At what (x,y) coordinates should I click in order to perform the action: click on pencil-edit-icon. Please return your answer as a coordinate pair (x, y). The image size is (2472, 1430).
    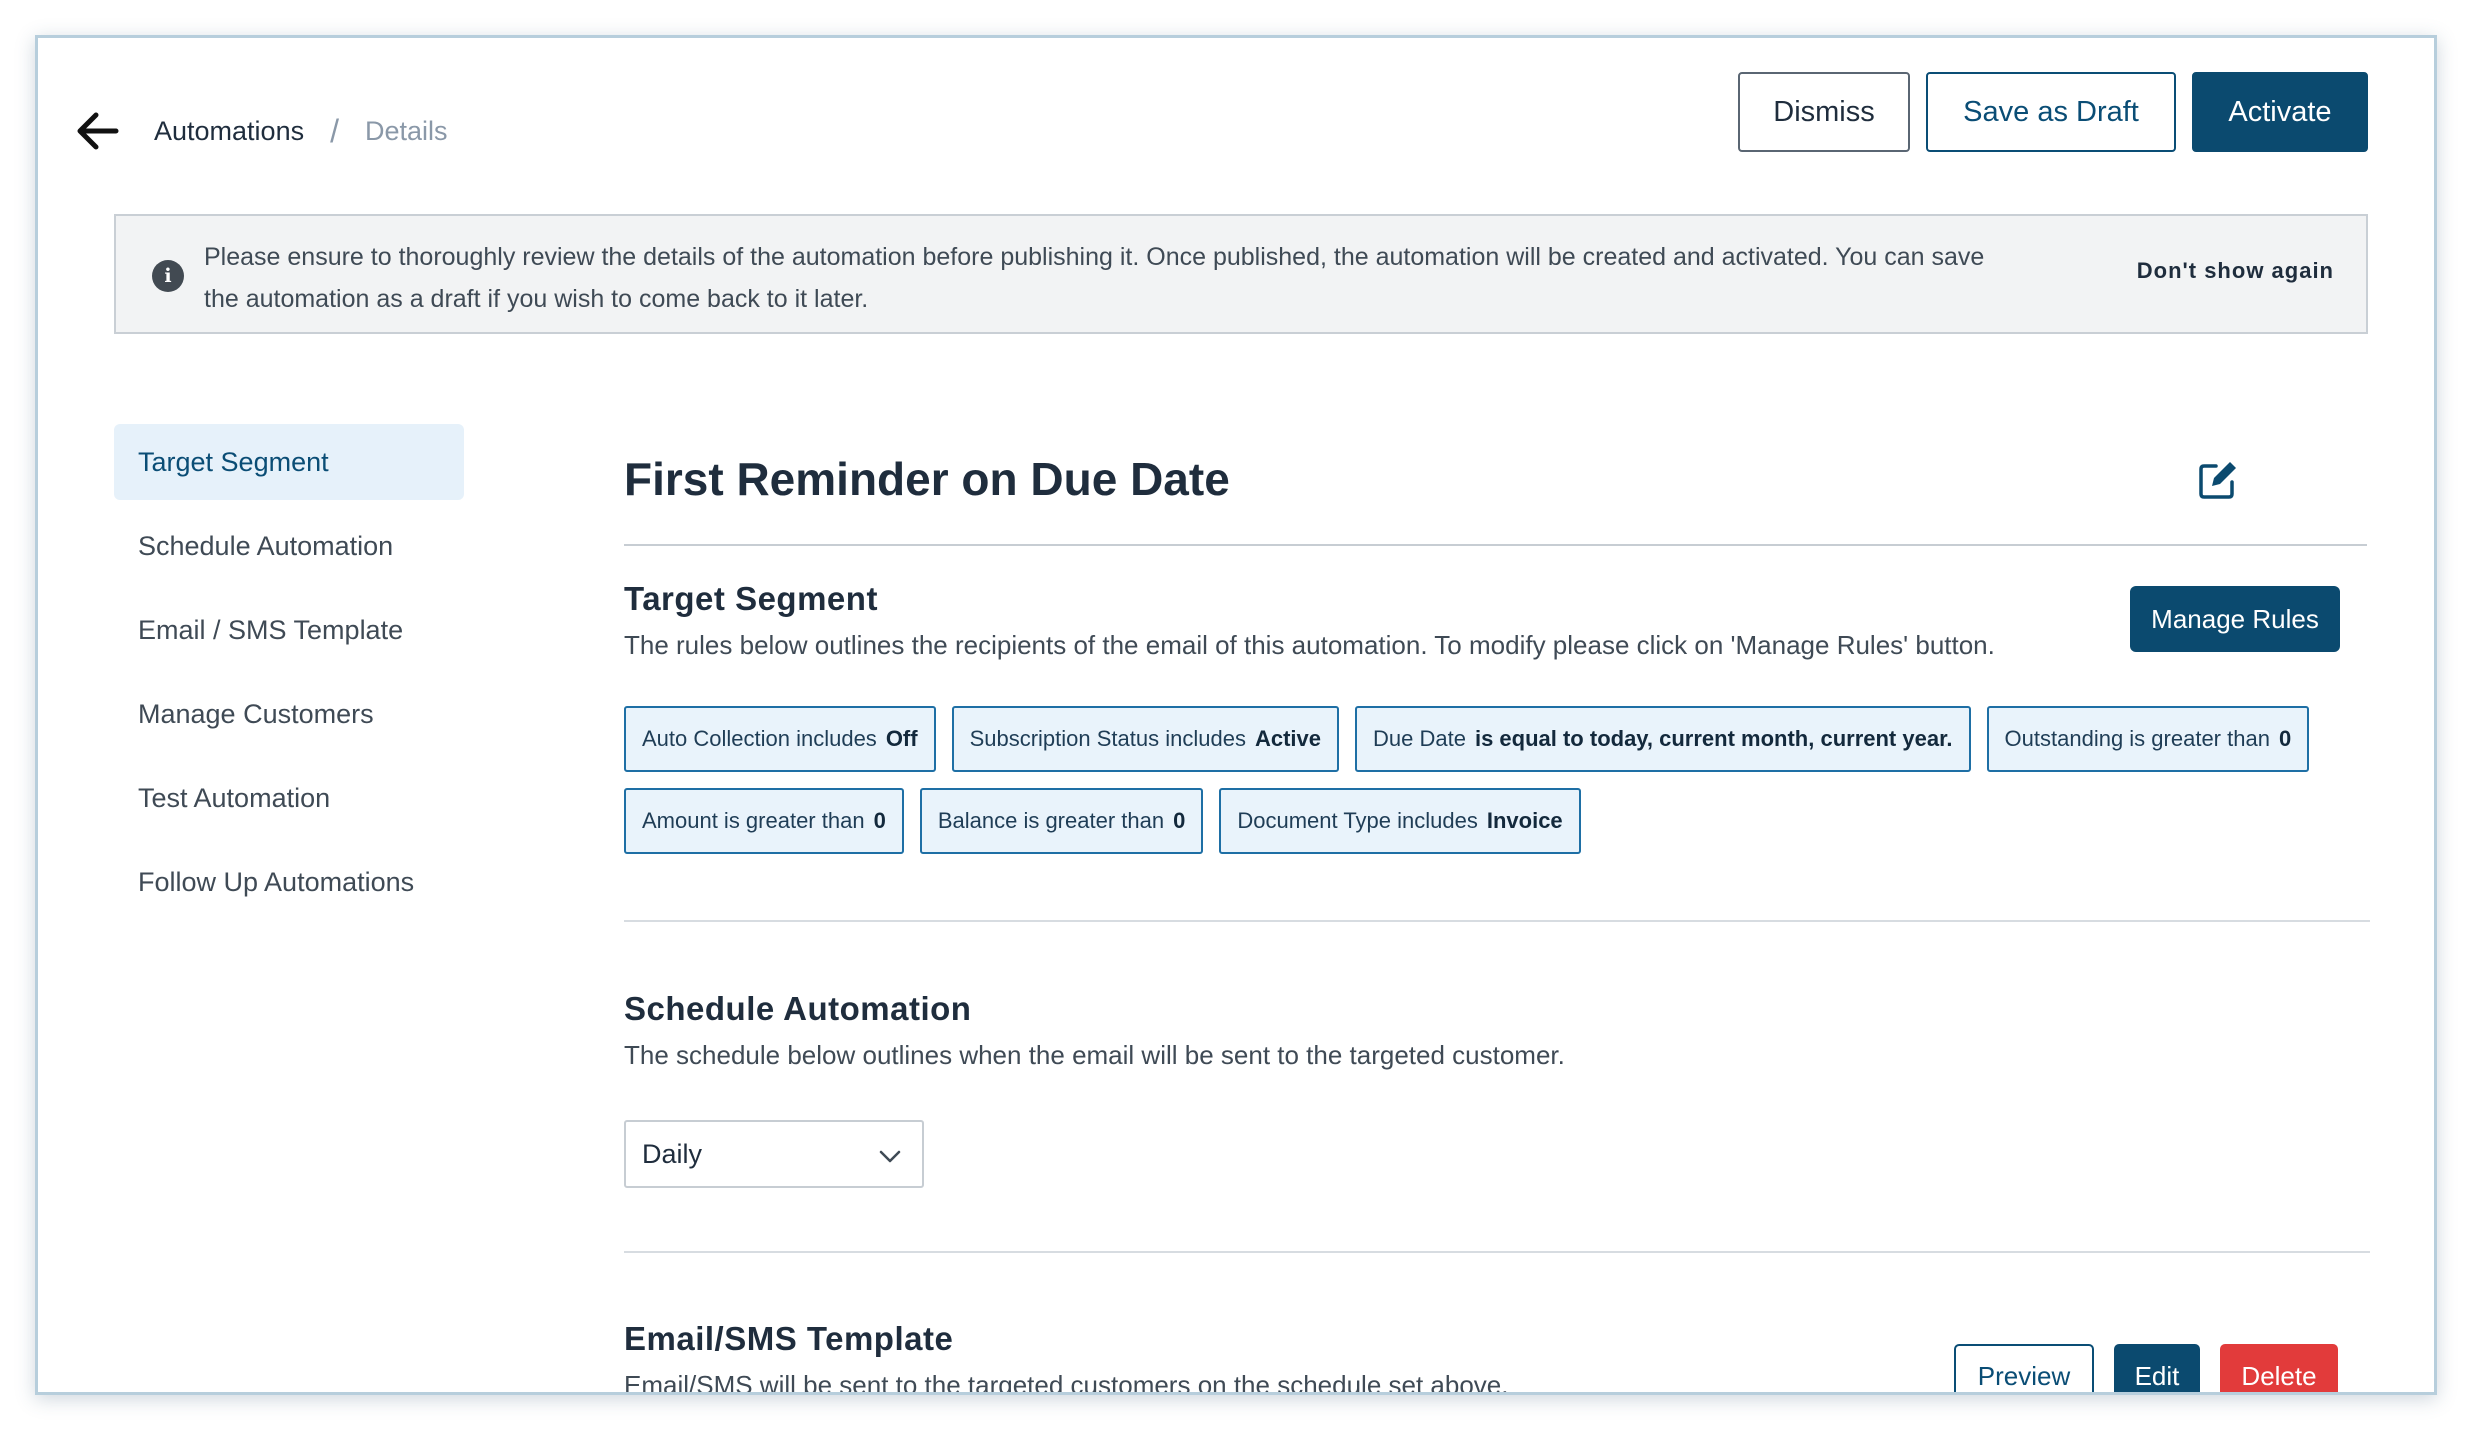
    Looking at the image, I should click on (2217, 480).